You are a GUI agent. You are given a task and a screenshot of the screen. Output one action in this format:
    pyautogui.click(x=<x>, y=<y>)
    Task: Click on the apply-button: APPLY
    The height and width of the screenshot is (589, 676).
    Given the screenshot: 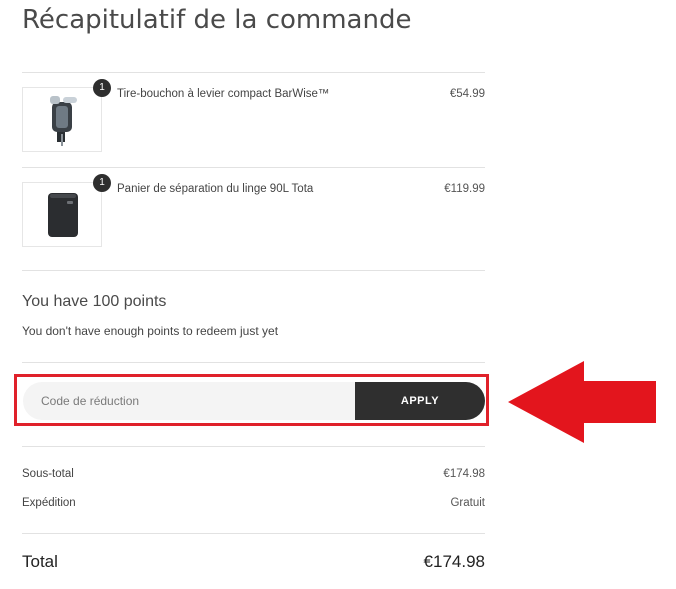 What is the action you would take?
    pyautogui.click(x=420, y=401)
    